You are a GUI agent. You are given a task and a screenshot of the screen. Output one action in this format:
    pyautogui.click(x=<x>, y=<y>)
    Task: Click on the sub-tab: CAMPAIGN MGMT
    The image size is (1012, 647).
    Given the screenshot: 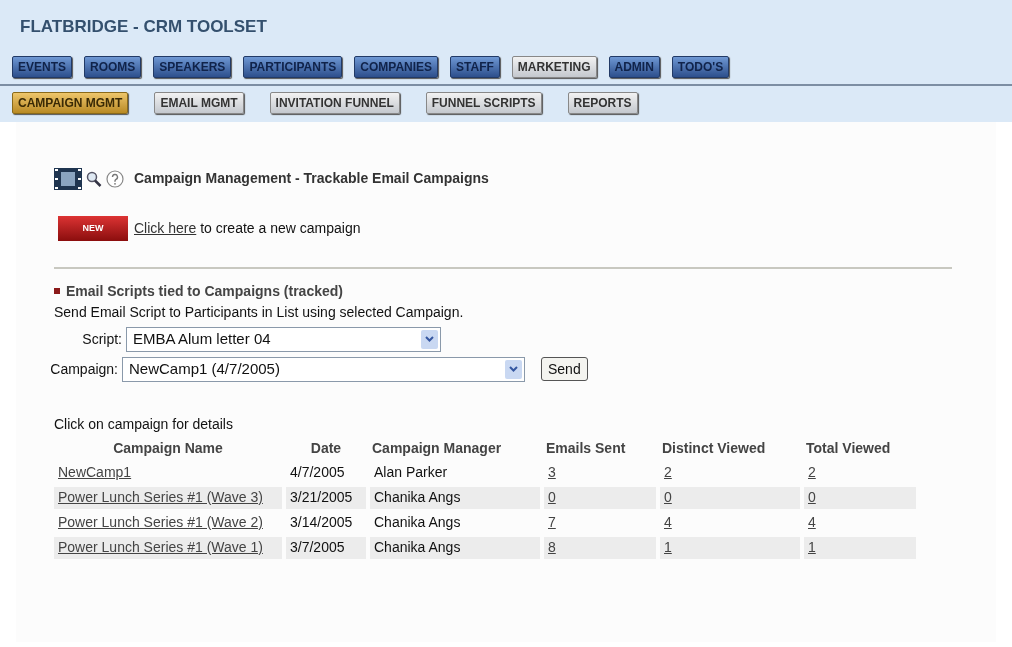 What is the action you would take?
    pyautogui.click(x=70, y=102)
    